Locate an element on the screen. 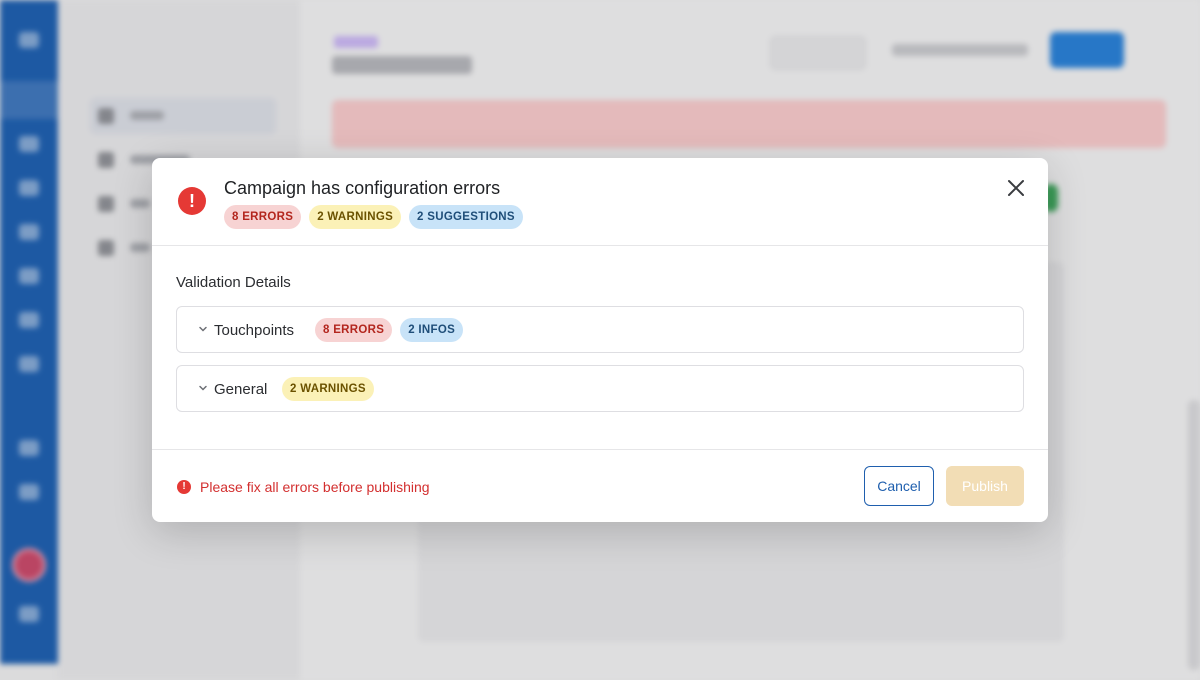  accordion-touchpoints: Touchpoints 8 ERRORS 2 INFOS is located at coordinates (600, 329).